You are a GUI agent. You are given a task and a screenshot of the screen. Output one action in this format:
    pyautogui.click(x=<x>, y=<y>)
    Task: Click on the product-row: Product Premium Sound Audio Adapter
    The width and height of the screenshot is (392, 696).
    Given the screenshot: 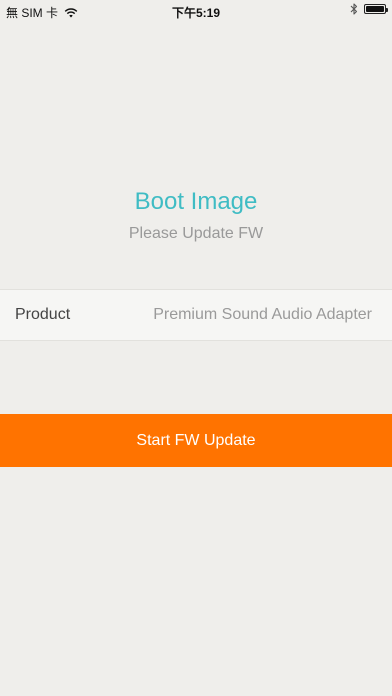 What is the action you would take?
    pyautogui.click(x=196, y=315)
    